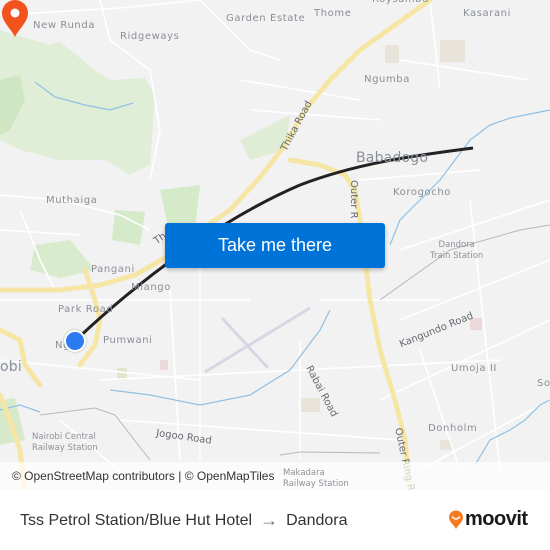  Describe the element at coordinates (353, 199) in the screenshot. I see `road-label-outer-ring-north: Outer R` at that location.